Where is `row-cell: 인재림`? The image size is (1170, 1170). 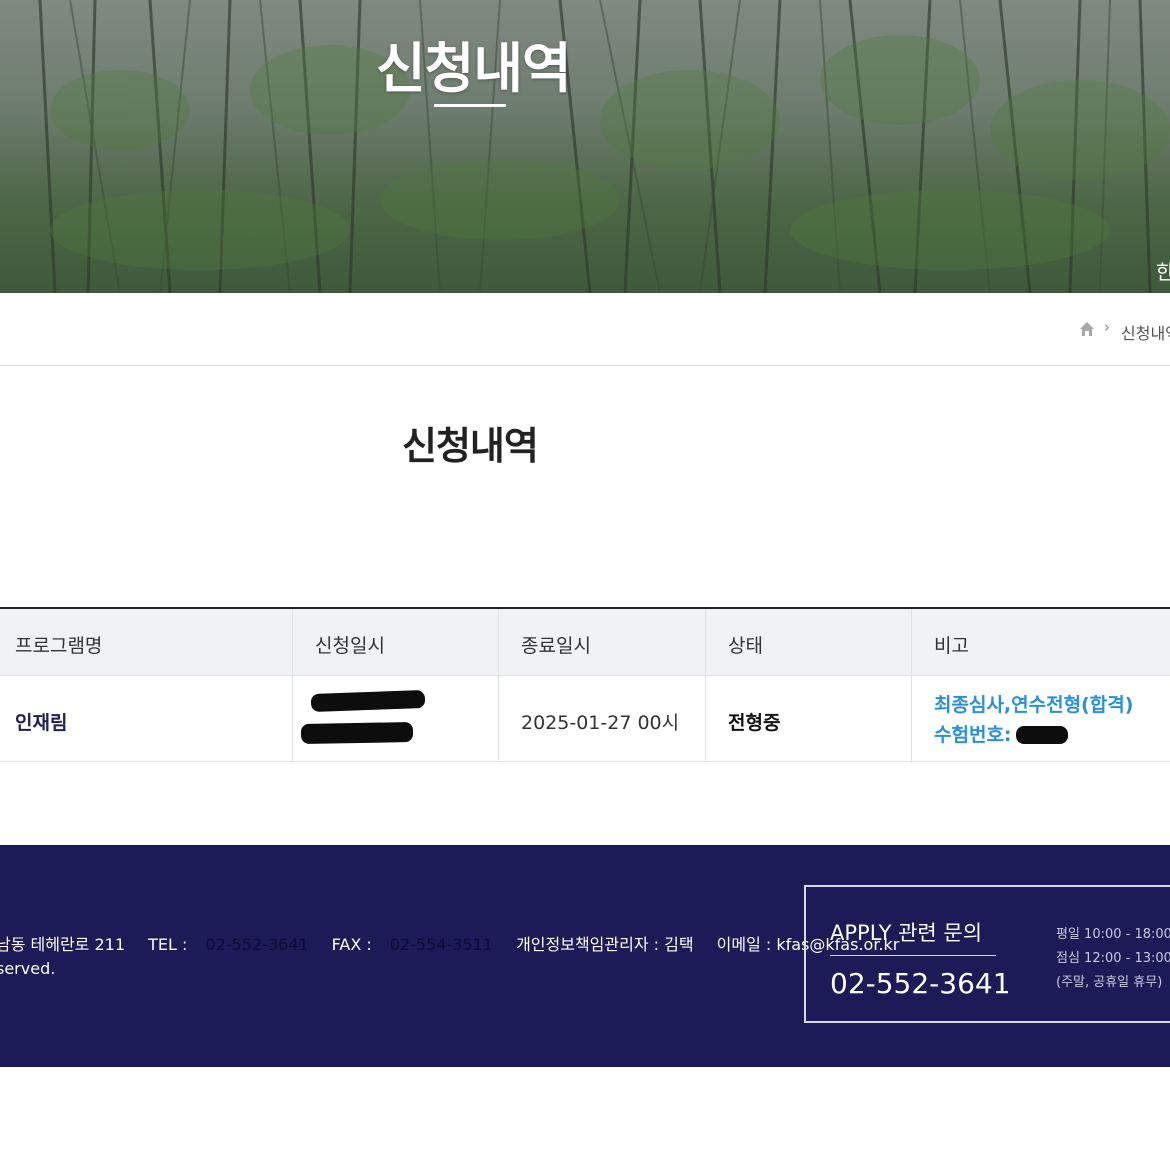 row-cell: 인재림 is located at coordinates (146, 718).